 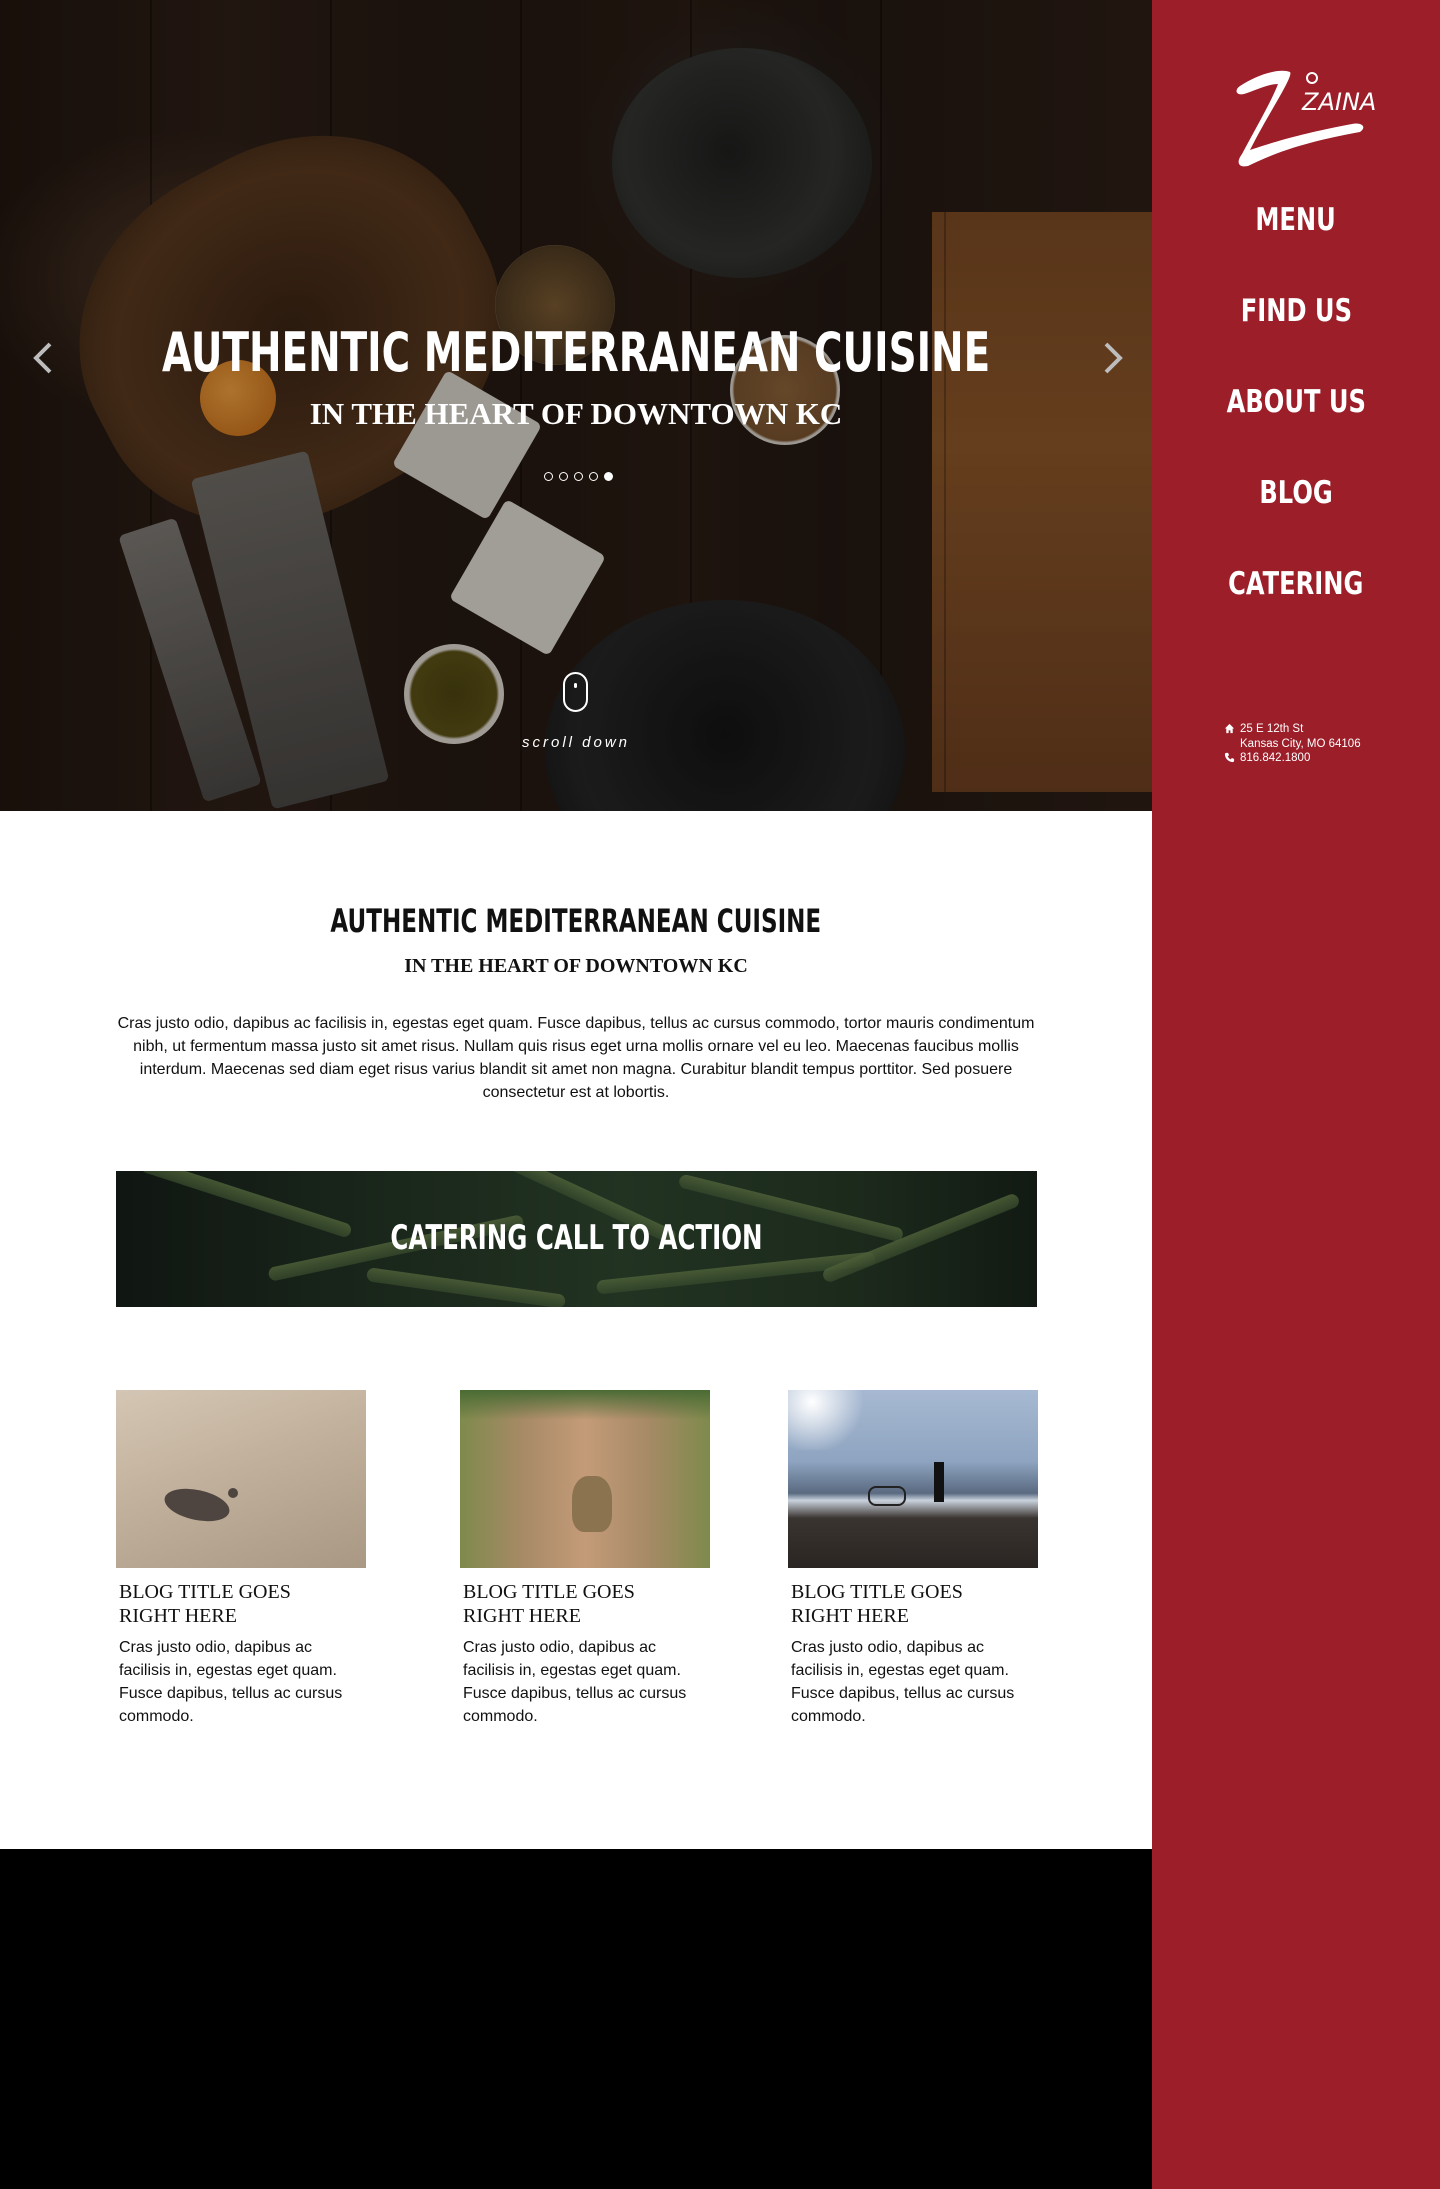 I want to click on chevron-left-icon, so click(x=42, y=358).